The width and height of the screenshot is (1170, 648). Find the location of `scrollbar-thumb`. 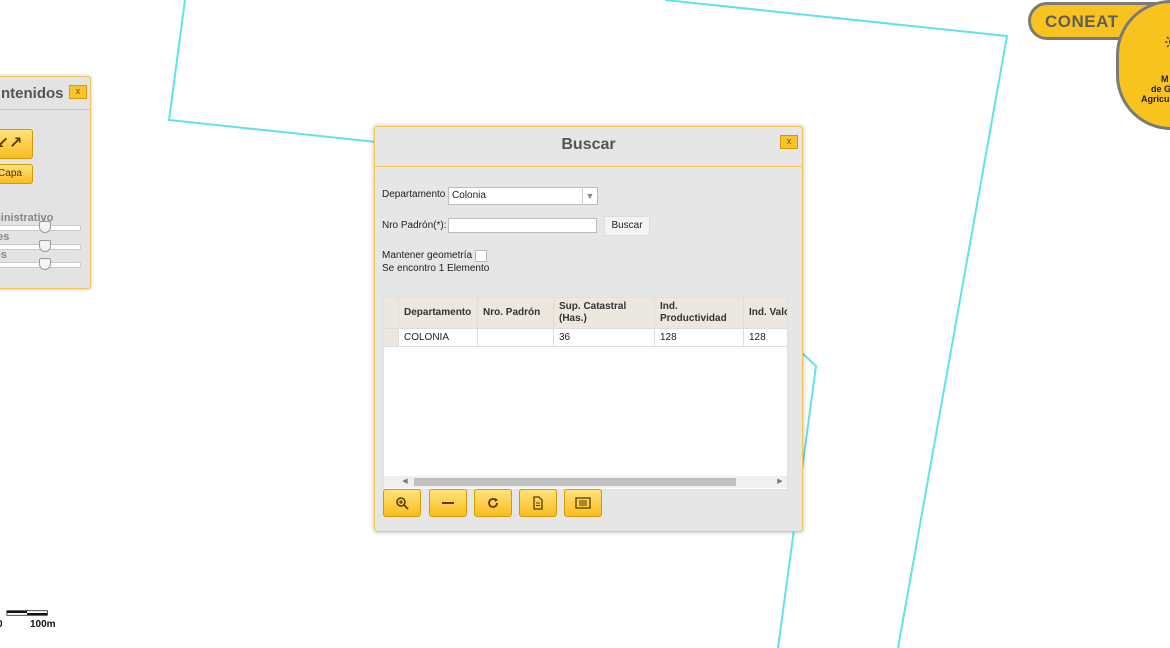

scrollbar-thumb is located at coordinates (575, 482).